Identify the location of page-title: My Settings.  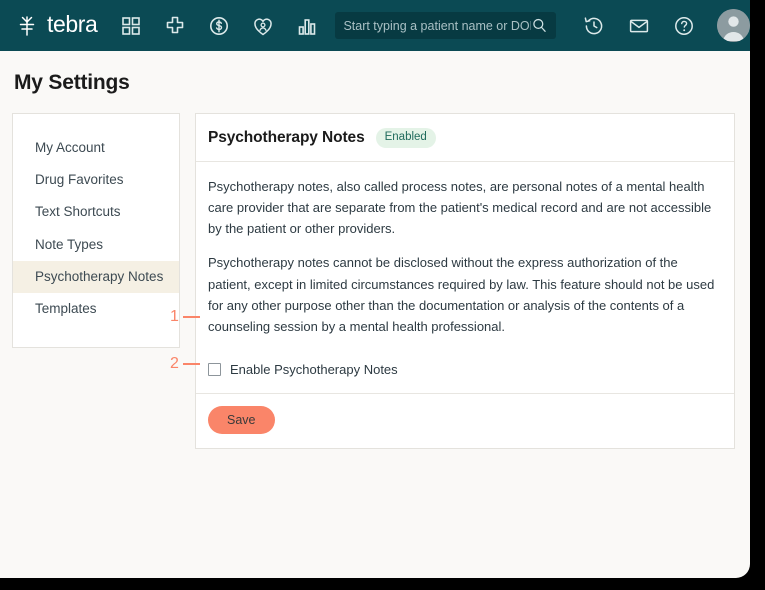
(72, 82).